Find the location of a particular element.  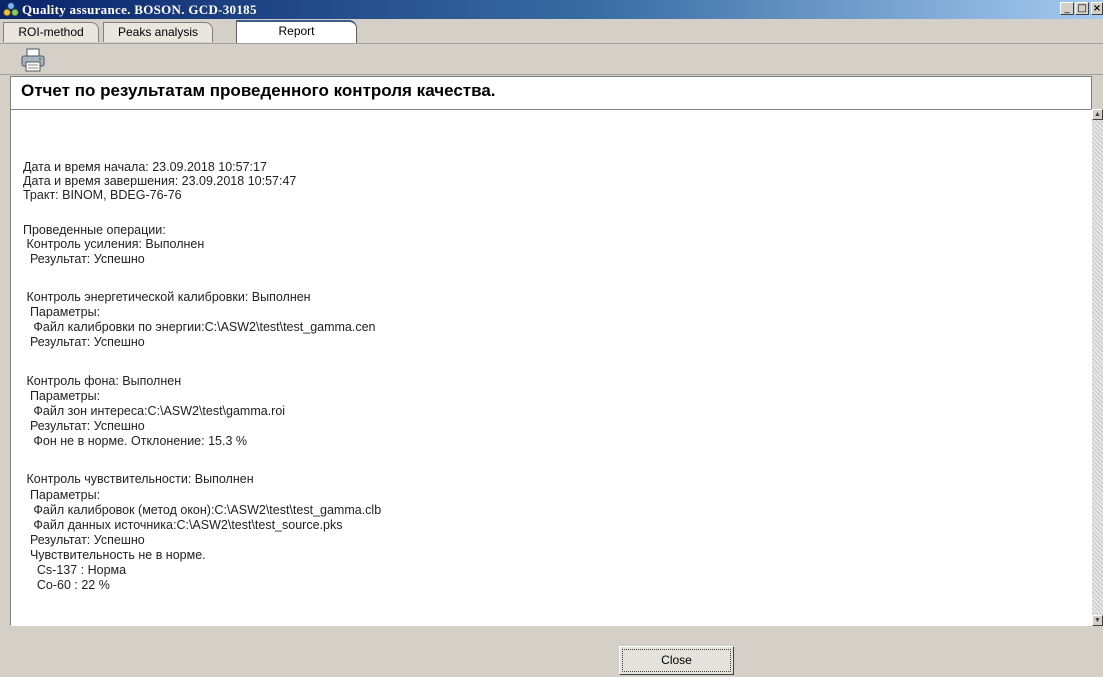

report-line-sensitivity-note: Чувствительность не в норме. is located at coordinates (114, 555).